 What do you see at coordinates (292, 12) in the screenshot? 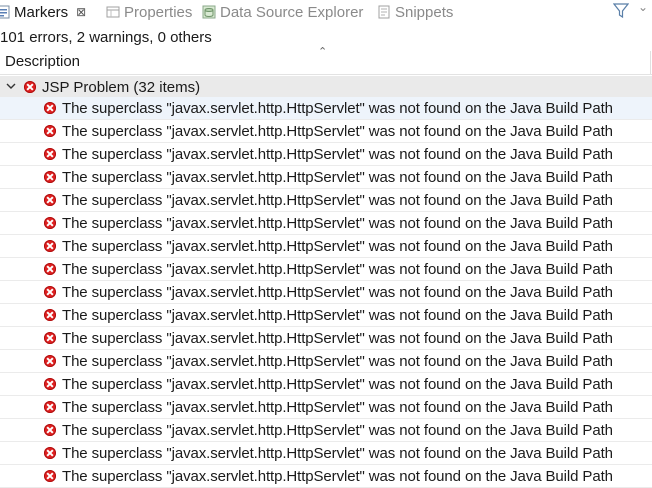
I see `tab-data-source-explorer-label: Data Source Explorer` at bounding box center [292, 12].